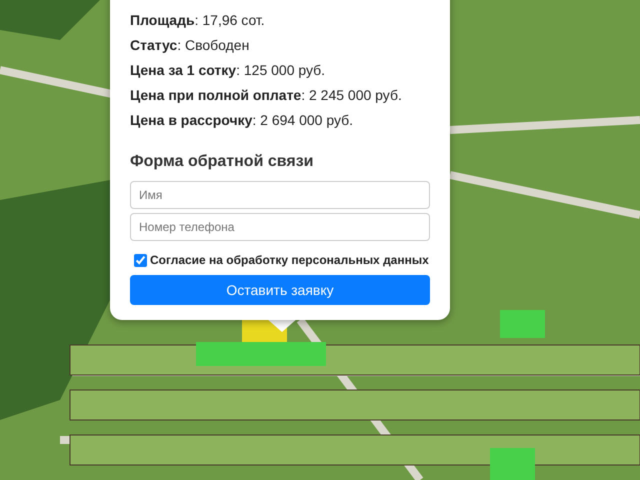 Image resolution: width=640 pixels, height=480 pixels. I want to click on form-title: Форма обратной связи, so click(222, 162).